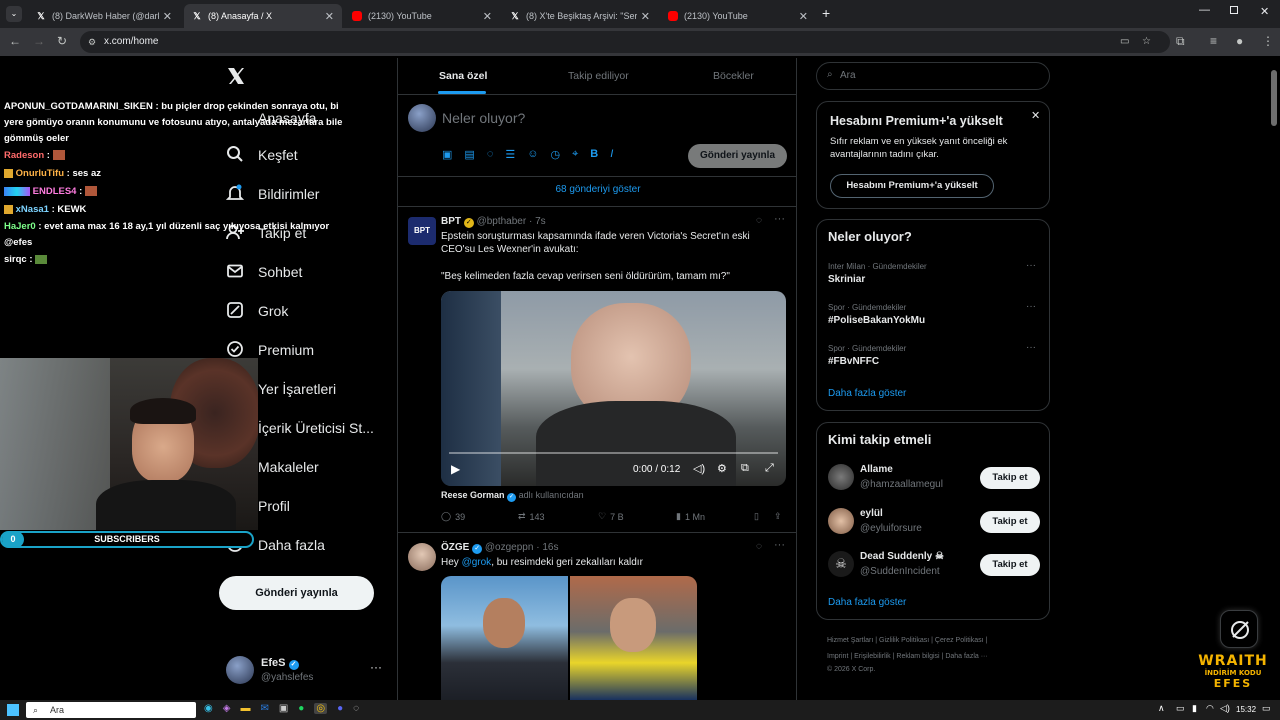  Describe the element at coordinates (1210, 708) in the screenshot. I see `wifi-icon: ◠` at that location.